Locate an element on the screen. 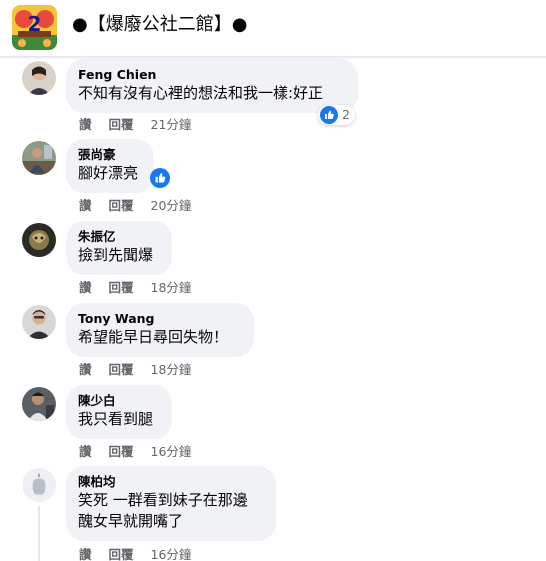 The image size is (546, 561). comment-time: 21分鐘 is located at coordinates (171, 125).